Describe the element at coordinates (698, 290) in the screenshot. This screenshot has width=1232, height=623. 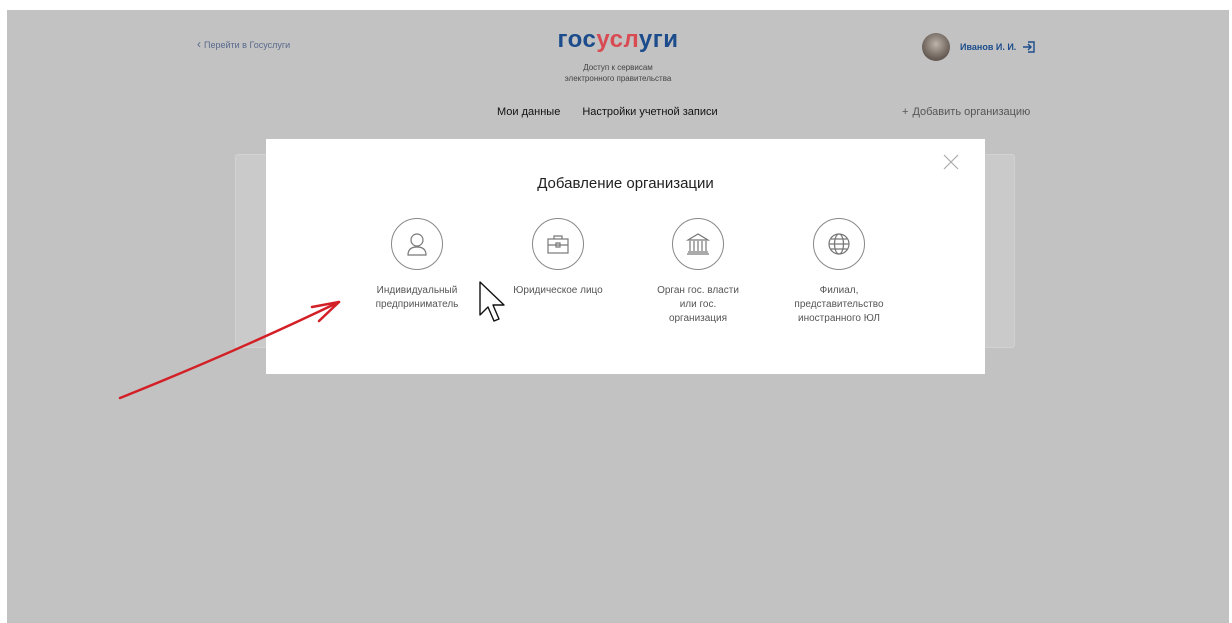
I see `option-label-line-1: Орган гос. власти` at that location.